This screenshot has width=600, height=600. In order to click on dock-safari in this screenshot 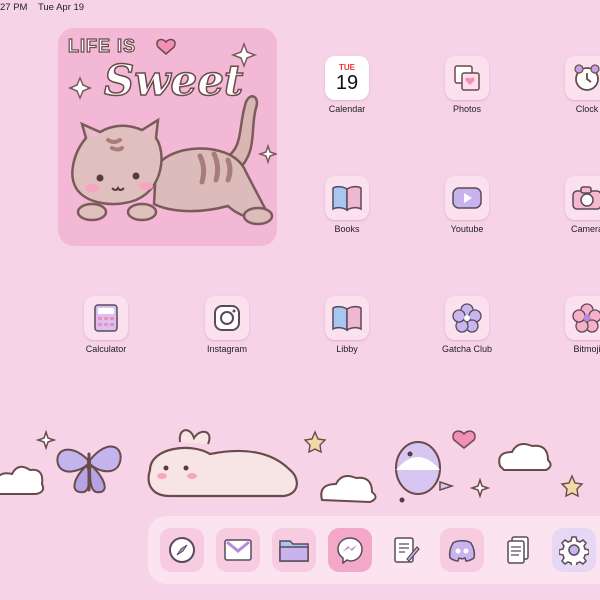, I will do `click(182, 550)`.